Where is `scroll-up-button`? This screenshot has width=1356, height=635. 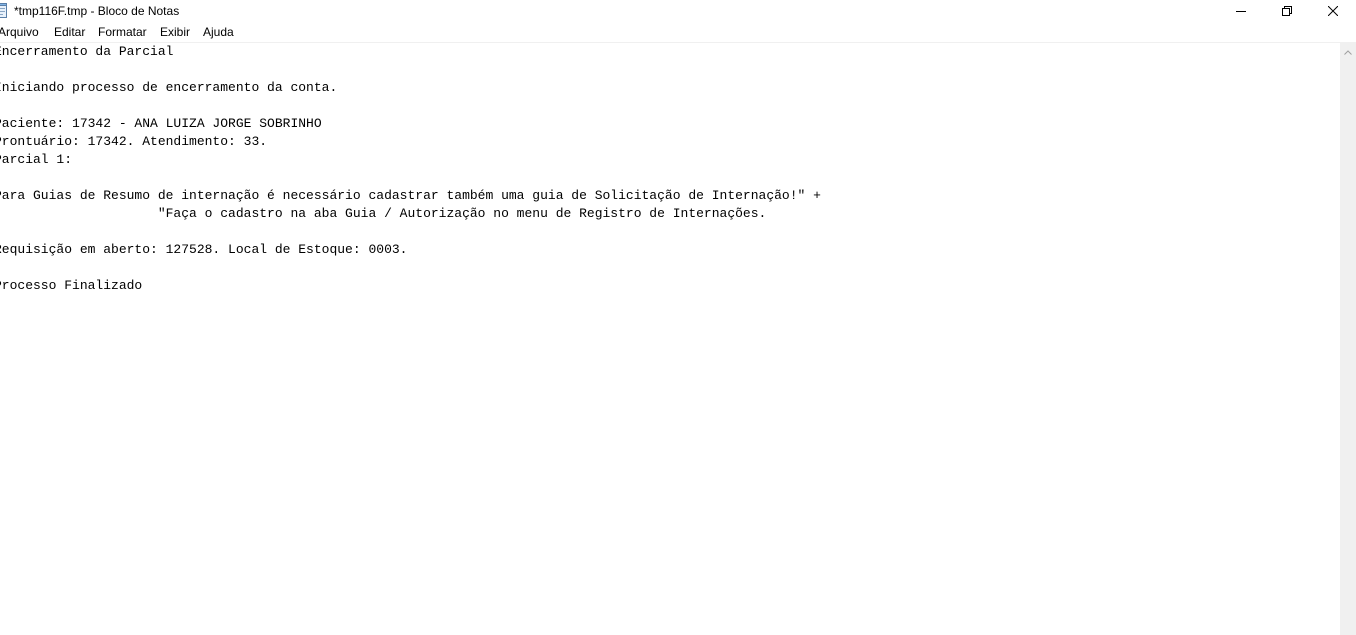 scroll-up-button is located at coordinates (1348, 51).